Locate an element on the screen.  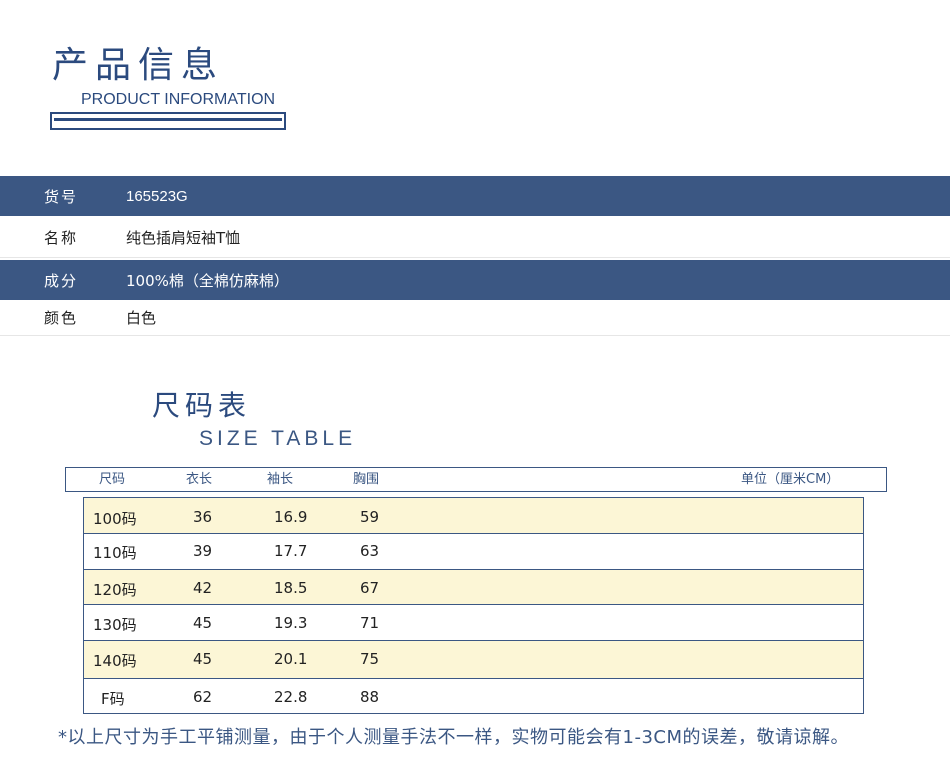
cell-size: 130码 is located at coordinates (115, 625).